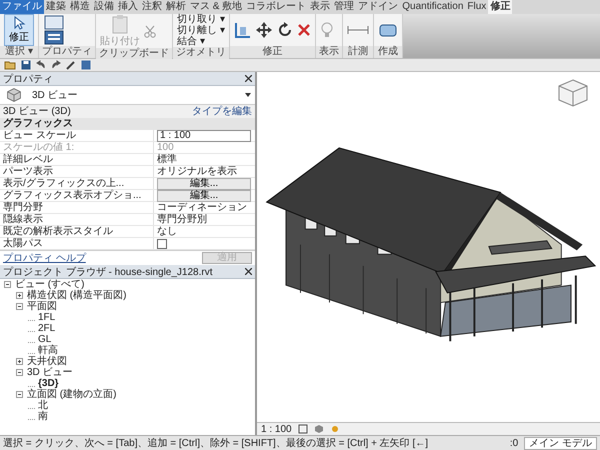  What do you see at coordinates (243, 30) in the screenshot?
I see `align-icon` at bounding box center [243, 30].